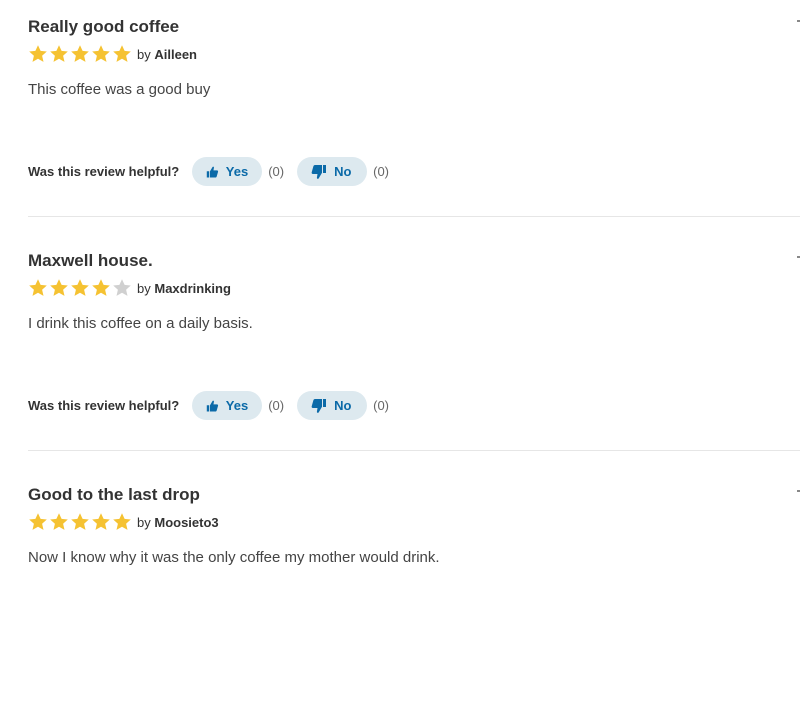 The width and height of the screenshot is (800, 702). I want to click on review-title: Really good coffee, so click(104, 26).